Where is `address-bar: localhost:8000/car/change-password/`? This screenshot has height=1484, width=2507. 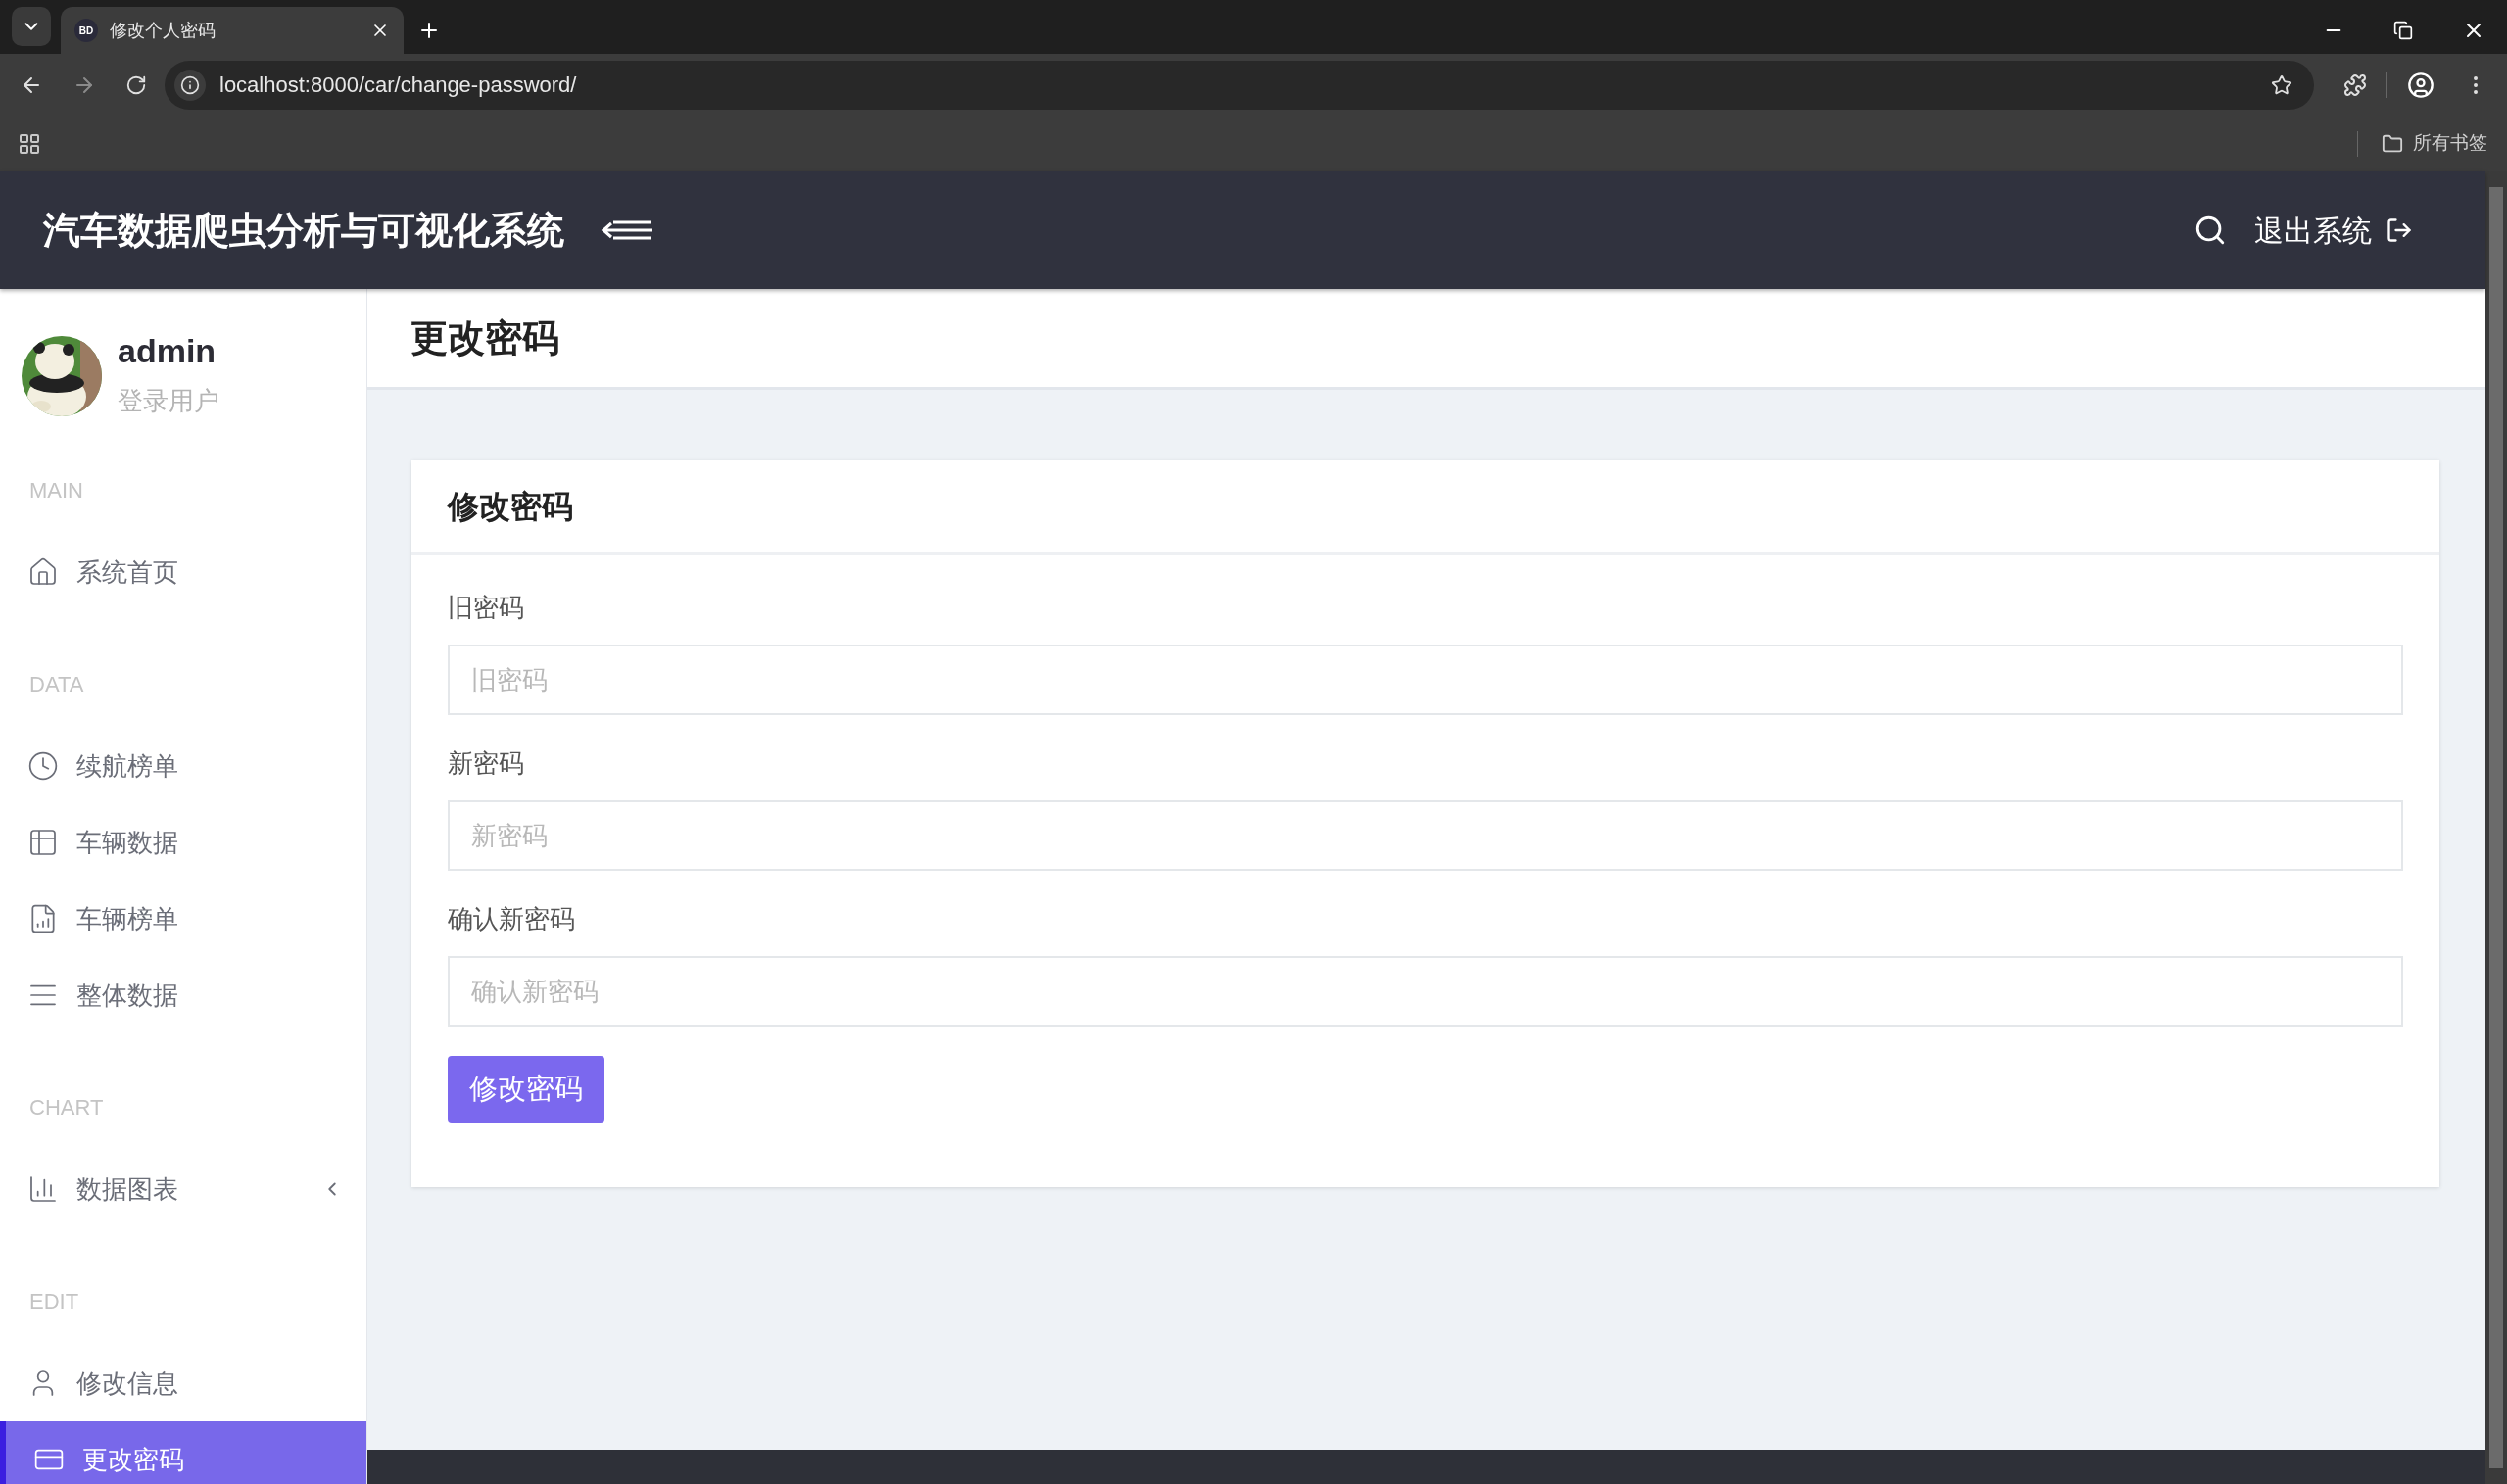 address-bar: localhost:8000/car/change-password/ is located at coordinates (1240, 85).